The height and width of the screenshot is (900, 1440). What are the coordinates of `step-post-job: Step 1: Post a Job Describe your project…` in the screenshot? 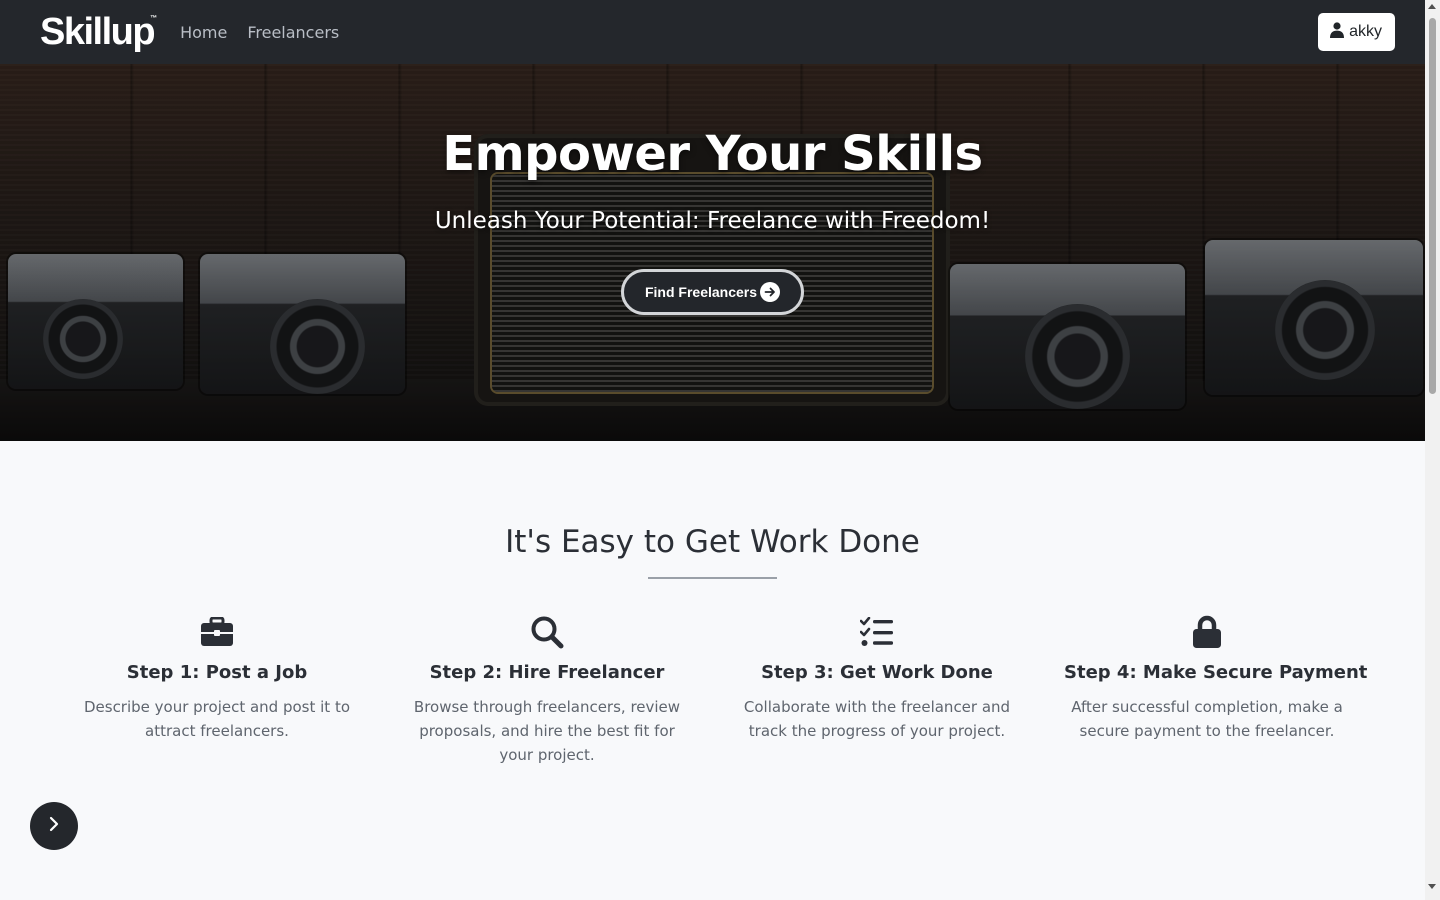 It's located at (217, 689).